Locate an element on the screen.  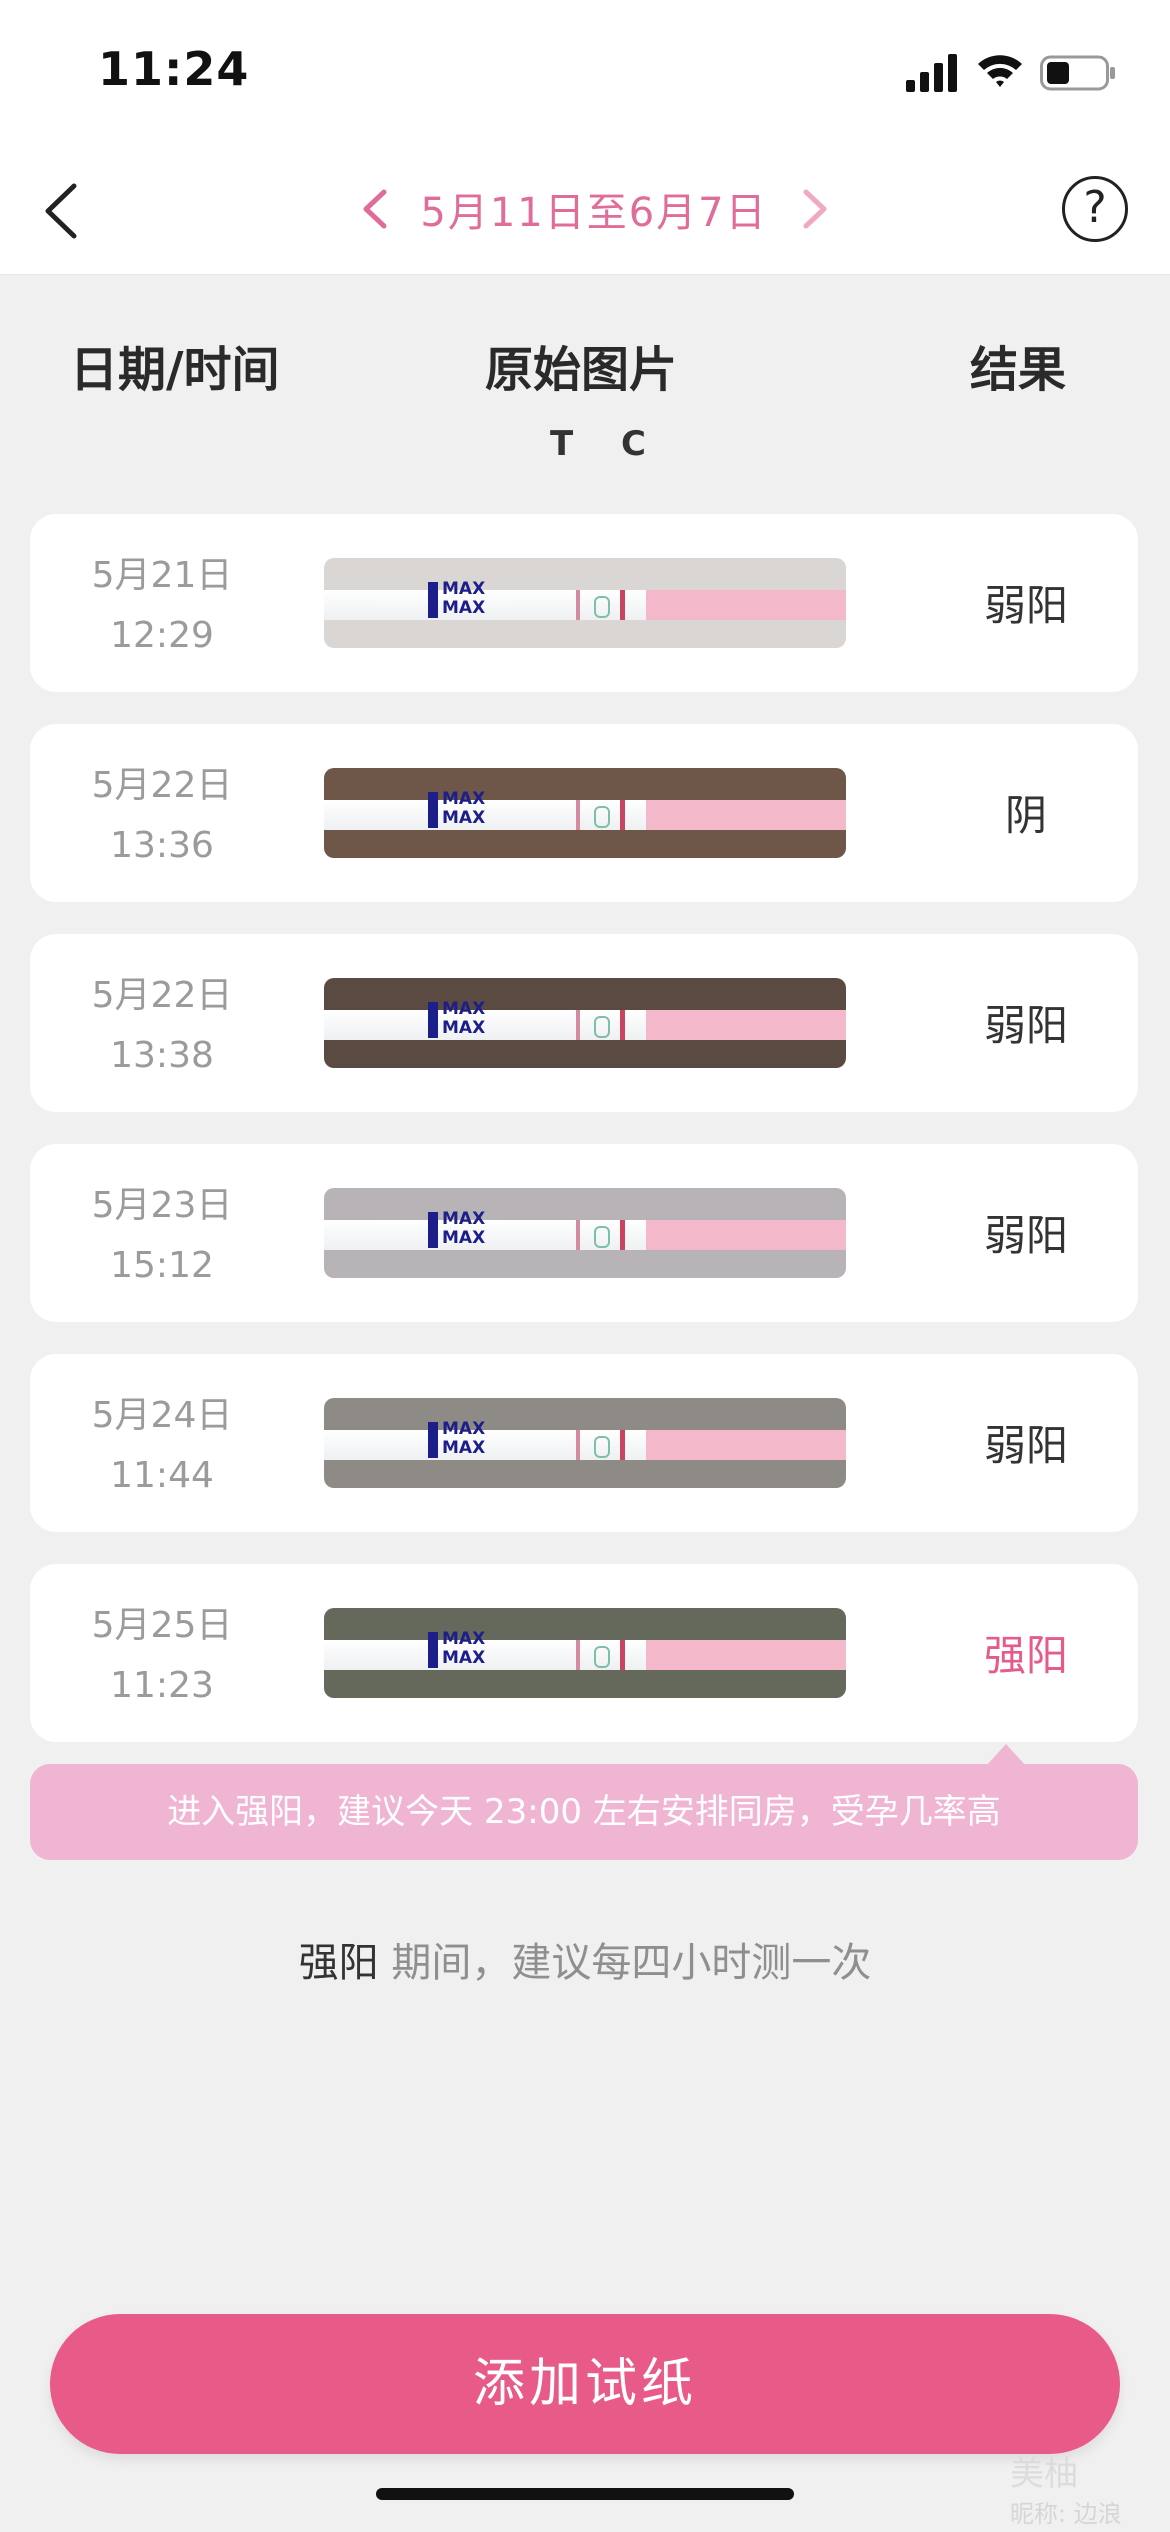
navigation-bar: 5月11日至6月7日 ? is located at coordinates (585, 212).